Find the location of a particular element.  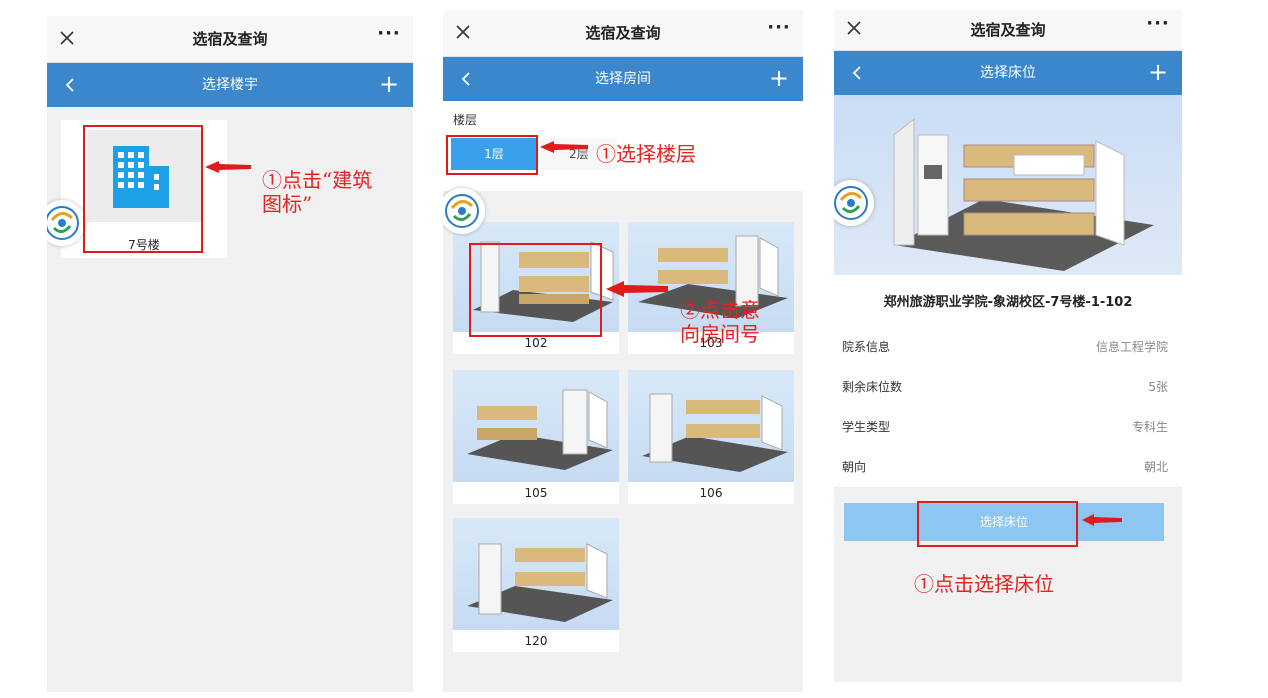

info-row-remaining-beds: 剩余床位数 5张 is located at coordinates (1008, 387).